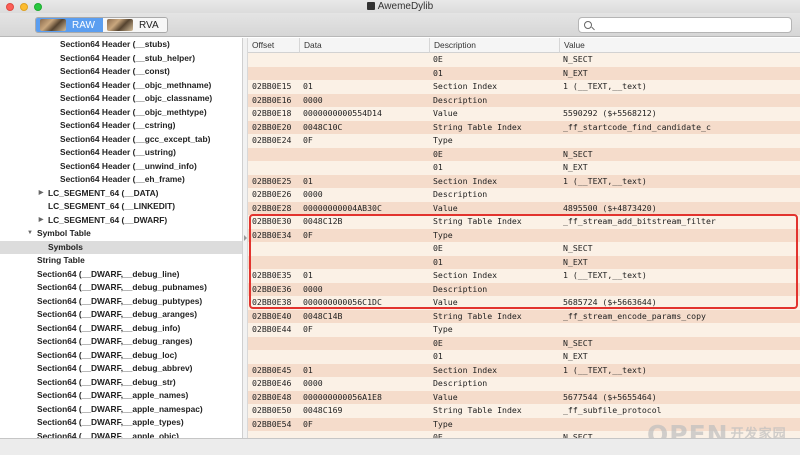 The image size is (800, 455). Describe the element at coordinates (274, 45) in the screenshot. I see `column-header-offset: Offset` at that location.